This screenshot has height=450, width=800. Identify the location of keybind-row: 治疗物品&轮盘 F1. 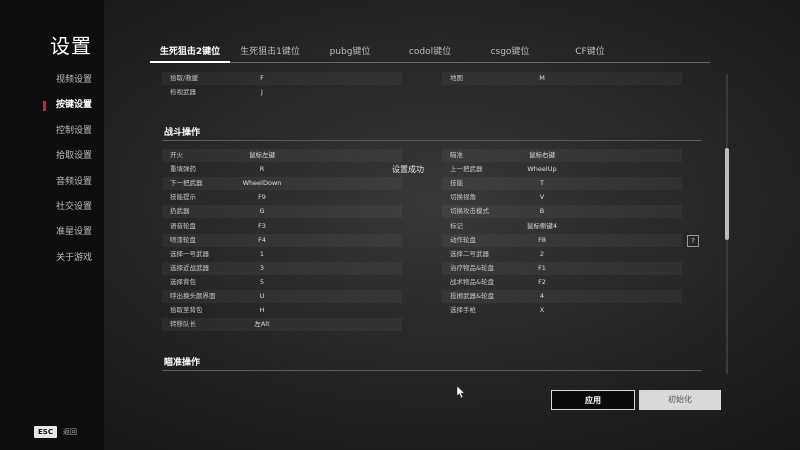
(562, 268).